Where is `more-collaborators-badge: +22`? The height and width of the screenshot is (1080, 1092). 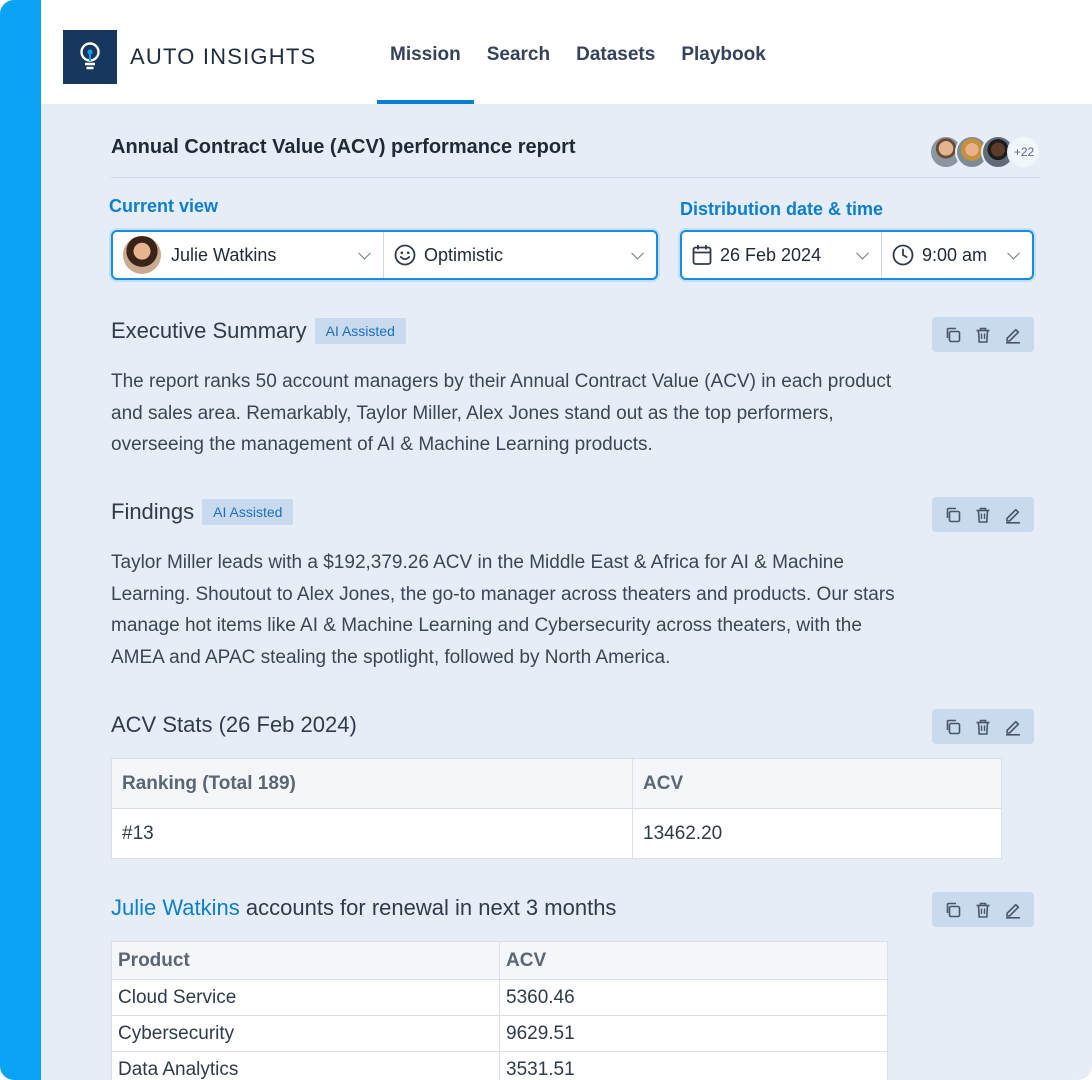
more-collaborators-badge: +22 is located at coordinates (1024, 152).